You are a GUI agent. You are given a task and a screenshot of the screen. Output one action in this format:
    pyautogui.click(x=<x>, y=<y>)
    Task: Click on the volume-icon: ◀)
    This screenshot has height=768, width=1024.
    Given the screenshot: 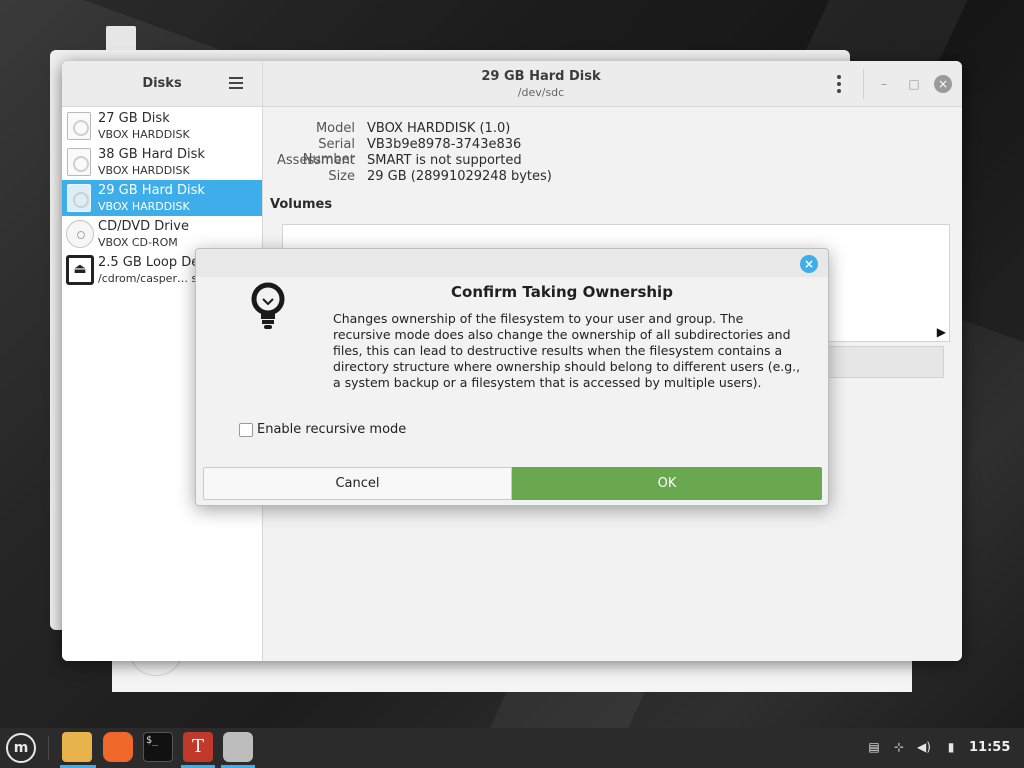 What is the action you would take?
    pyautogui.click(x=924, y=747)
    